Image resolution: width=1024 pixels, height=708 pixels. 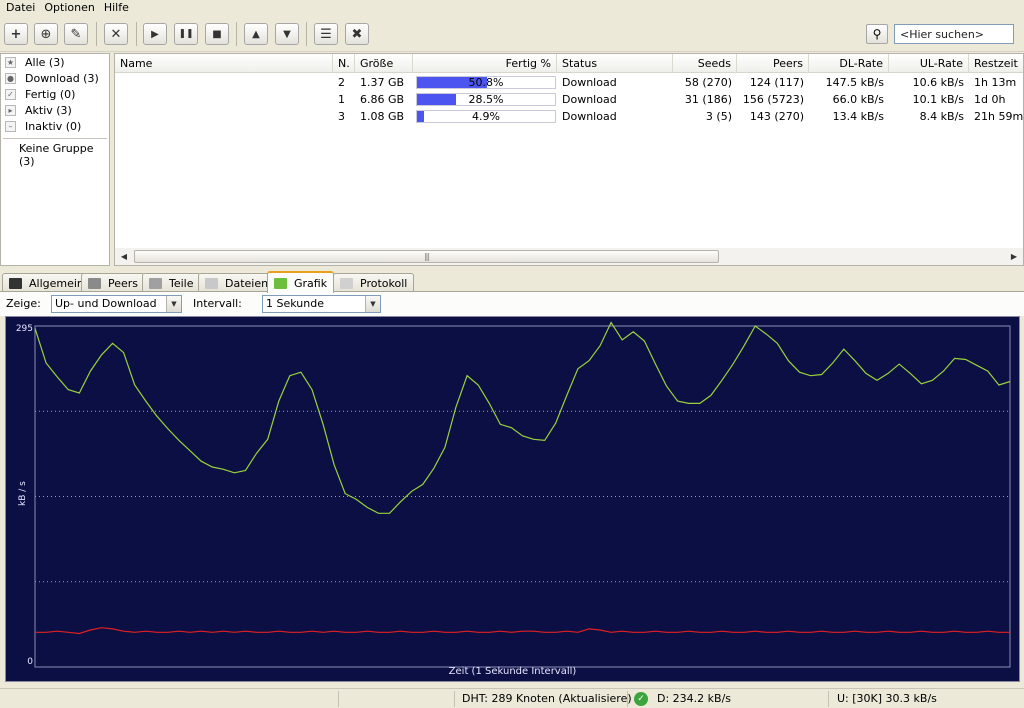 I want to click on scroll-right-icon: ▶, so click(x=1014, y=256).